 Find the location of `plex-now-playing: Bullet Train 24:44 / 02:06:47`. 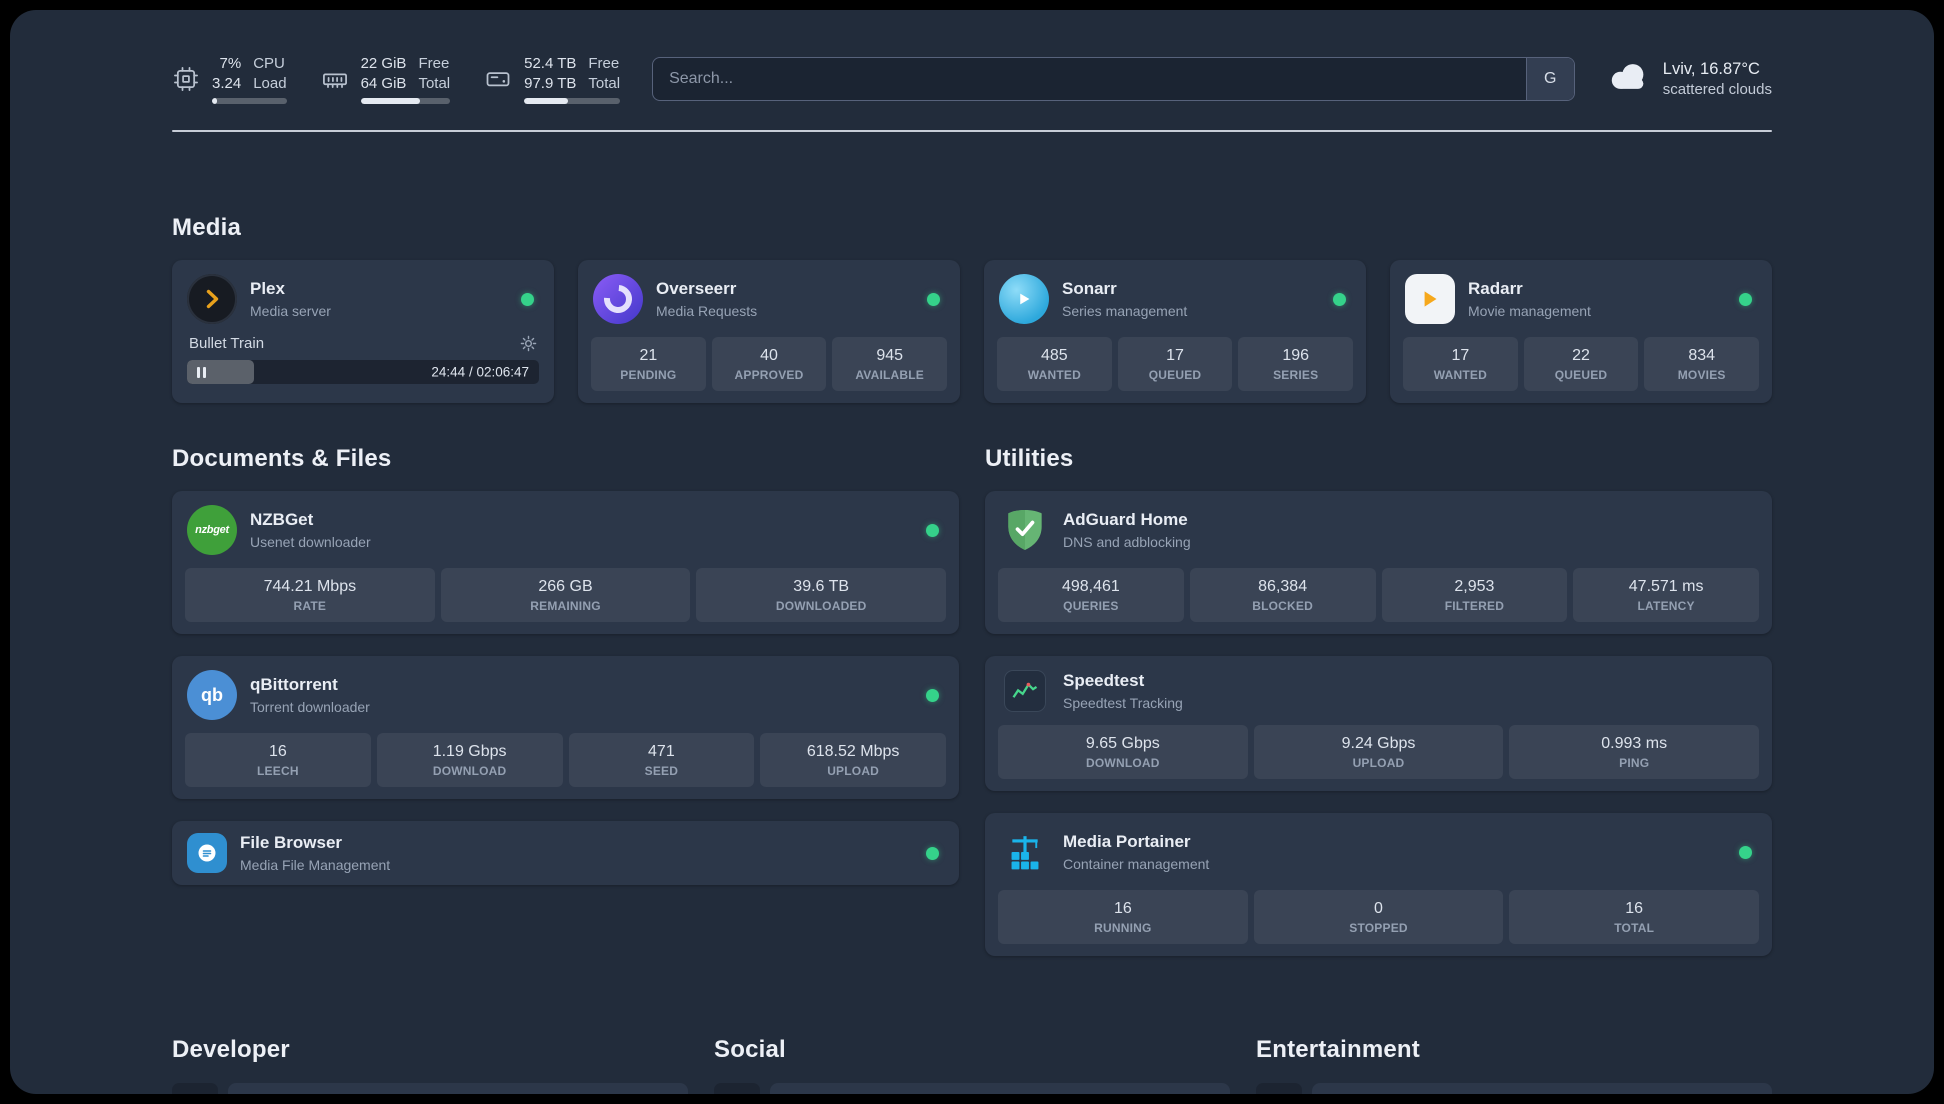

plex-now-playing: Bullet Train 24:44 / 02:06:47 is located at coordinates (363, 358).